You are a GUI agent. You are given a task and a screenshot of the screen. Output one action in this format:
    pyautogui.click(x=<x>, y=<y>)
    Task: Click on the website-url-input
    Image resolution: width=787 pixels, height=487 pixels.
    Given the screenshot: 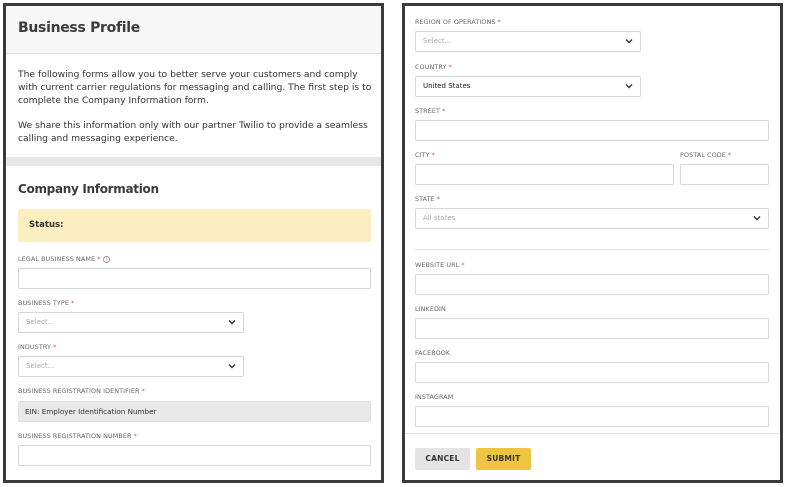 What is the action you would take?
    pyautogui.click(x=592, y=284)
    